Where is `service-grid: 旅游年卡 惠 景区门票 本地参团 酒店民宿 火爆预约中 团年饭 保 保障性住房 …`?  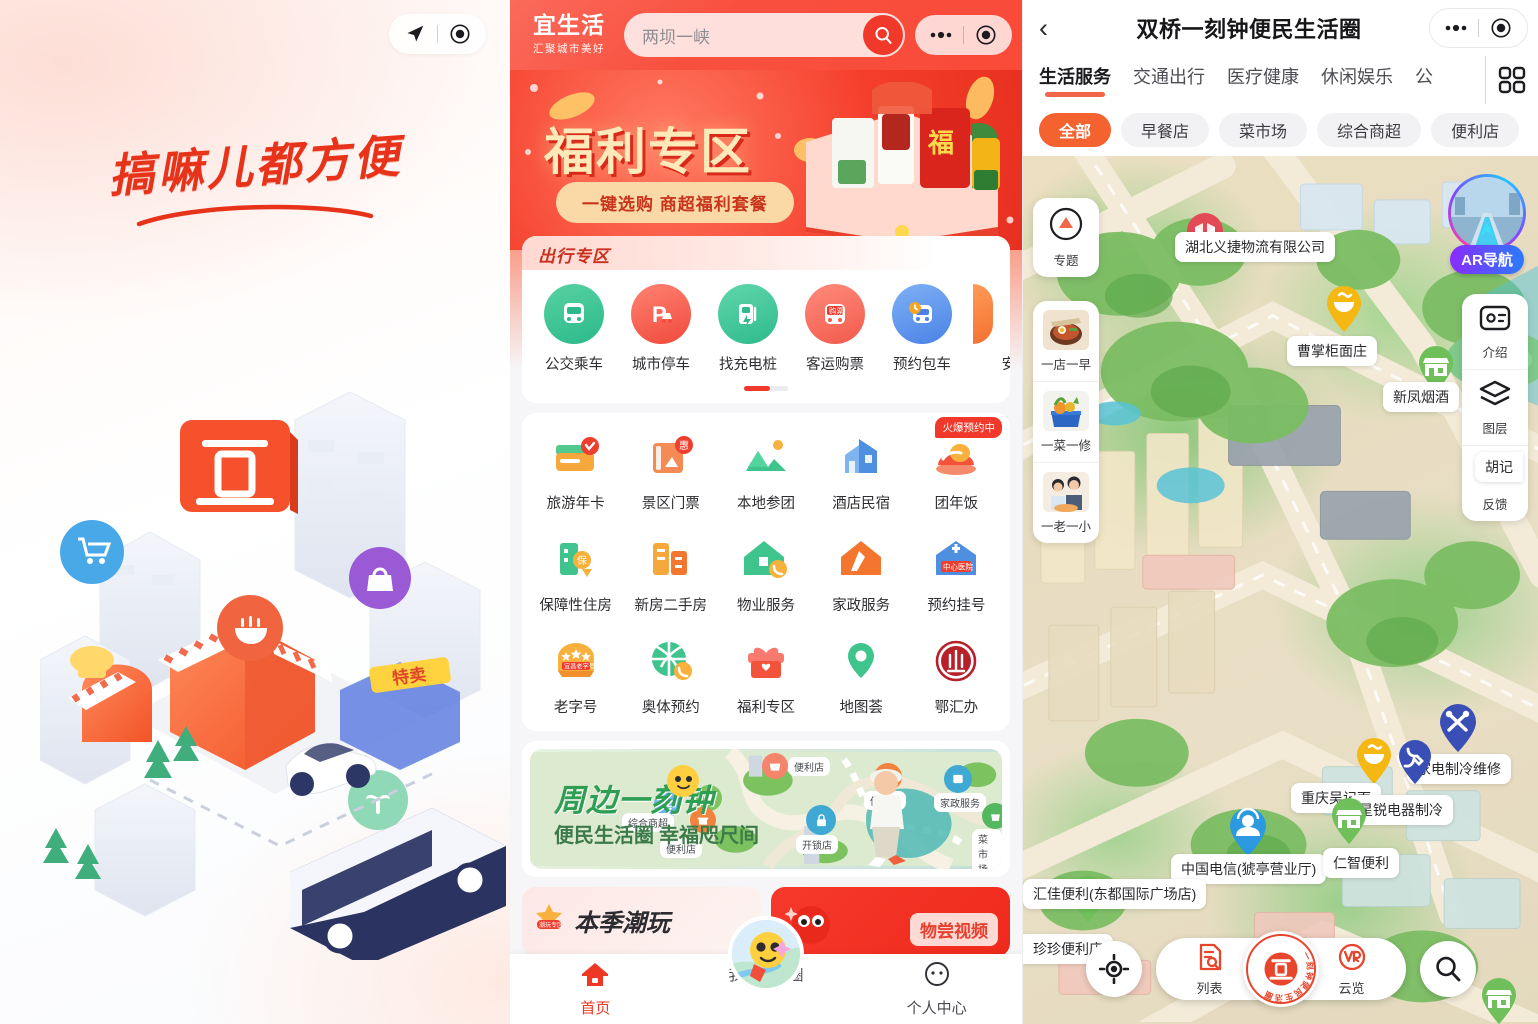 service-grid: 旅游年卡 惠 景区门票 本地参团 酒店民宿 火爆预约中 团年饭 保 保障性住房 … is located at coordinates (766, 567).